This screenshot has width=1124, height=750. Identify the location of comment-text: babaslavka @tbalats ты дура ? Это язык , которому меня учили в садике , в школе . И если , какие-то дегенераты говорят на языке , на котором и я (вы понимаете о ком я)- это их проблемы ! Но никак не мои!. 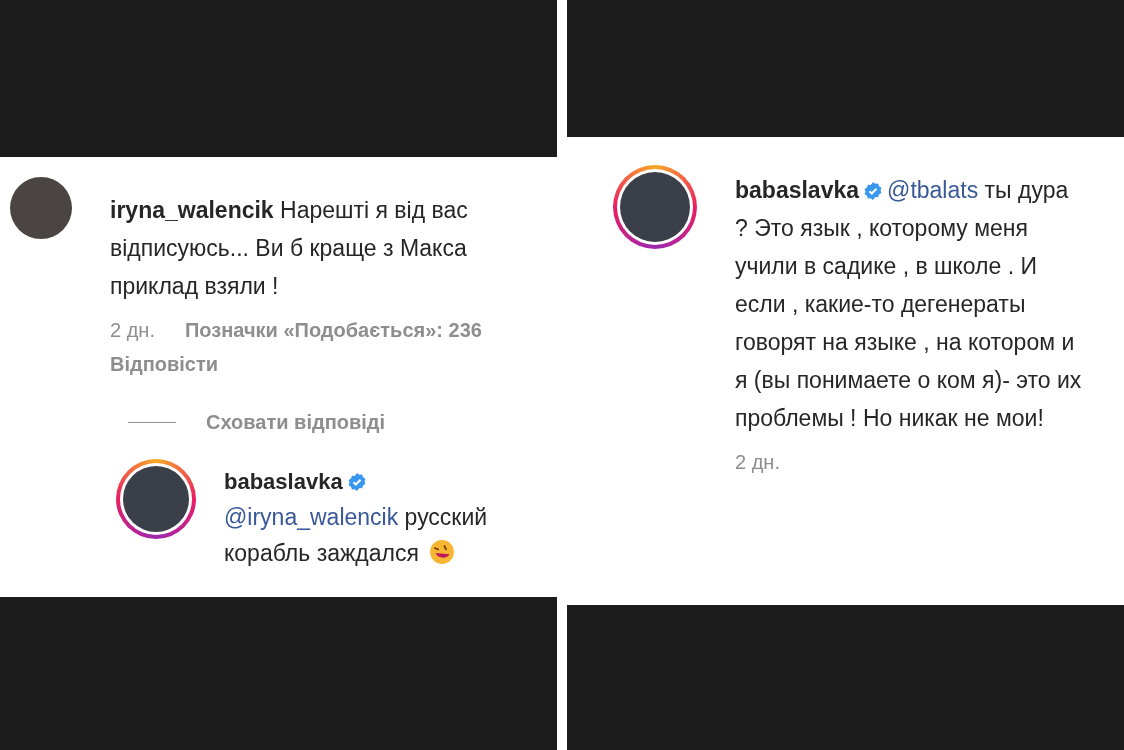
(909, 304).